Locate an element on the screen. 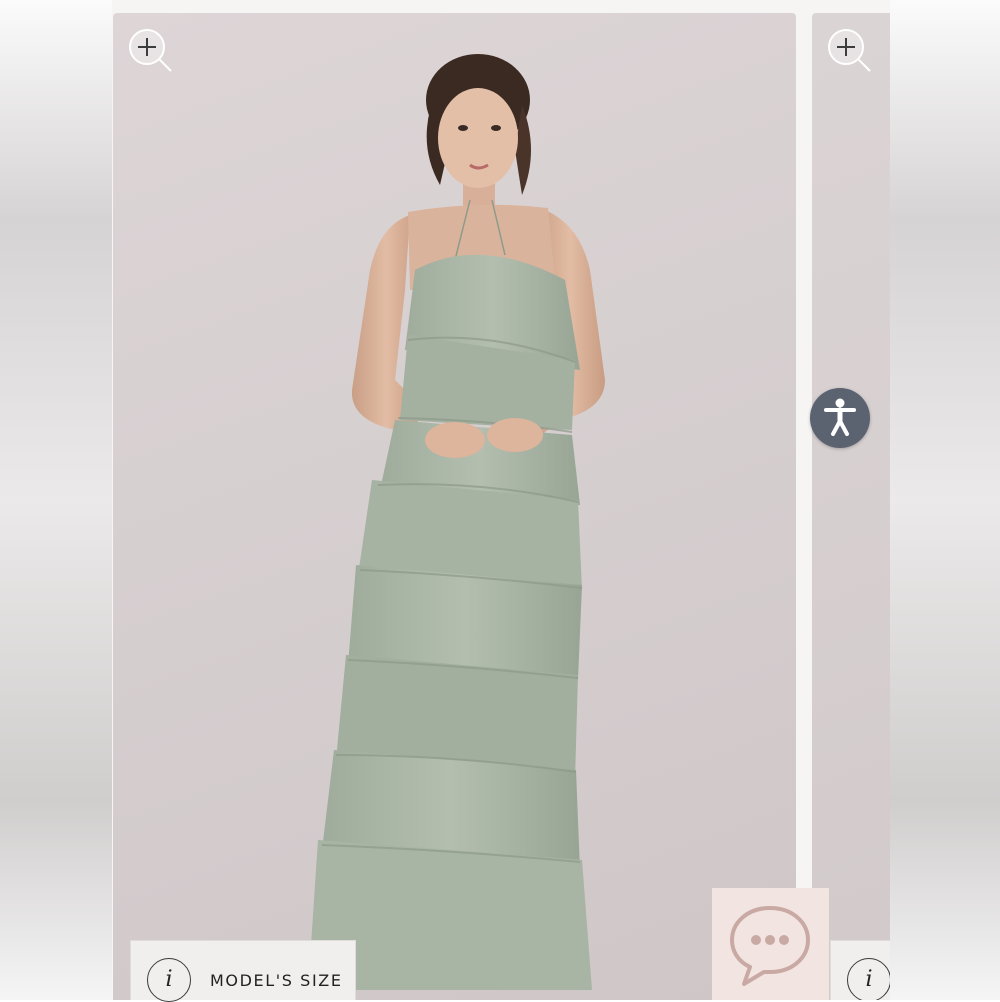  chat-bubble-icon is located at coordinates (770, 946).